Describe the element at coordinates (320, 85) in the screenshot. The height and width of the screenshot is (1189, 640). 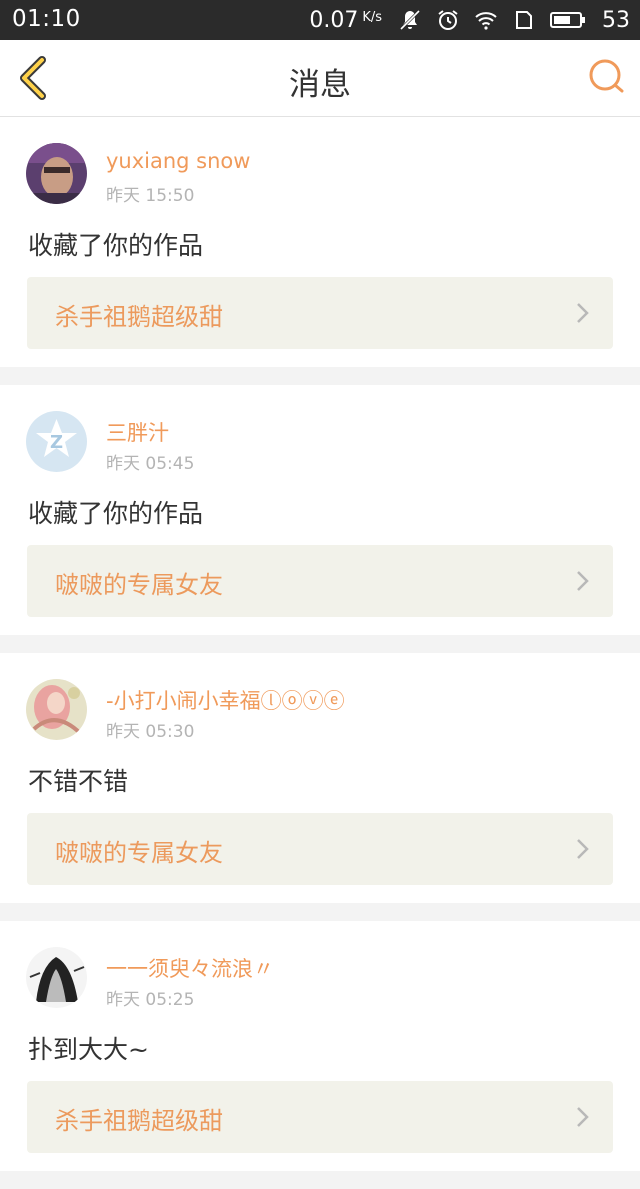
I see `page-title: 消息` at that location.